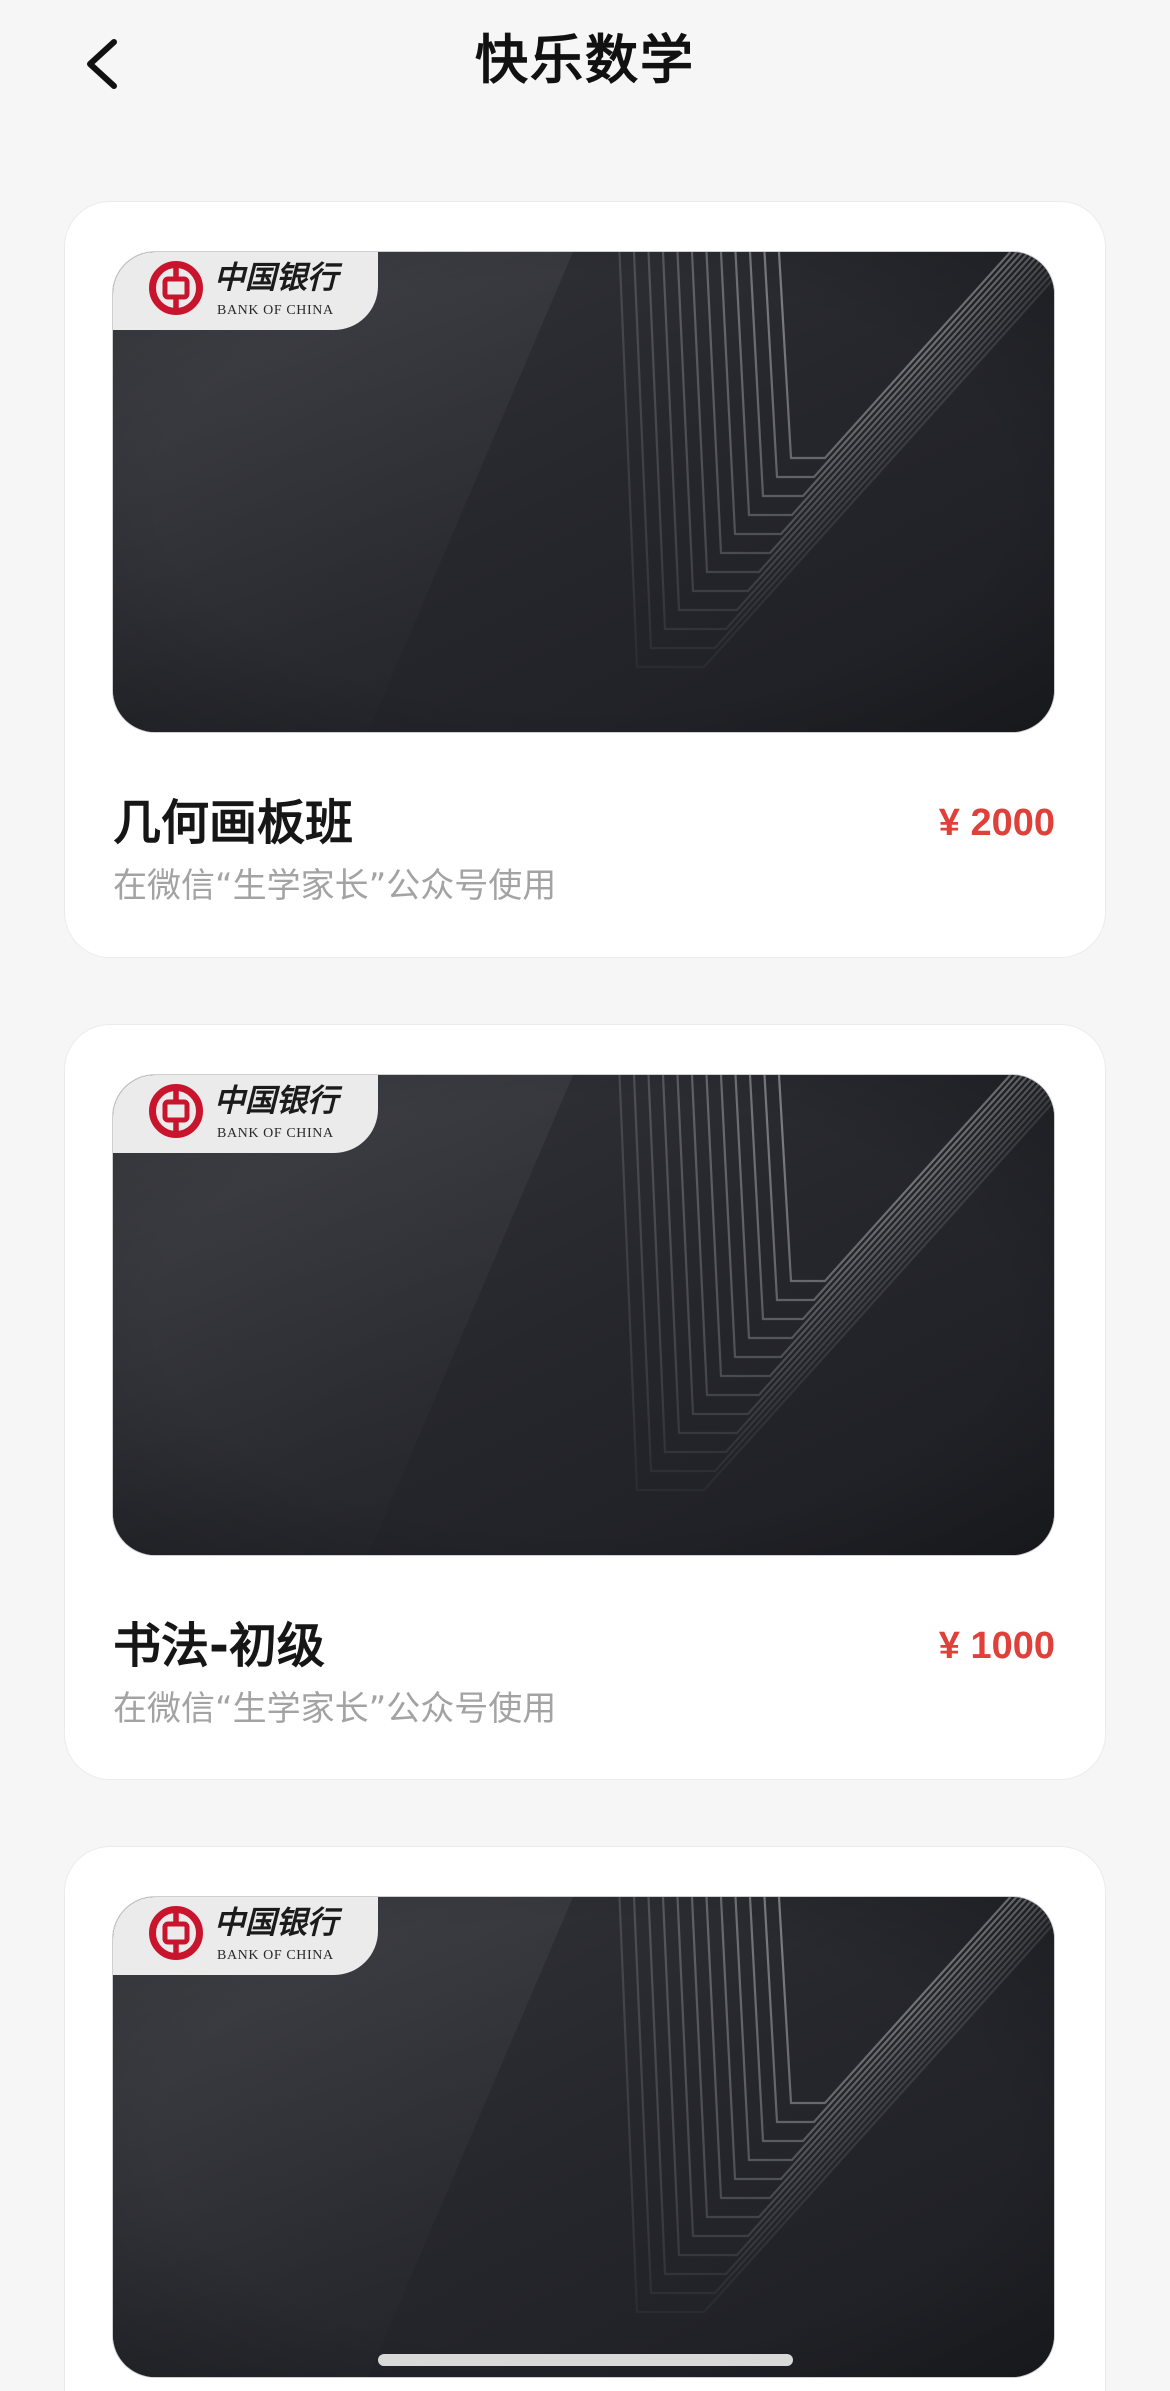 Image resolution: width=1170 pixels, height=2391 pixels. Describe the element at coordinates (996, 1646) in the screenshot. I see `card-price: ¥ 1000` at that location.